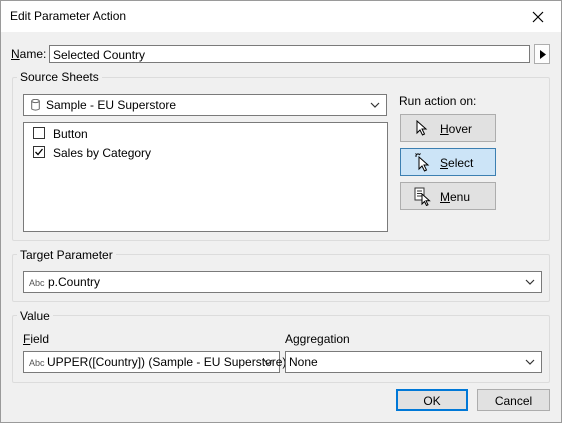 The image size is (562, 423). Describe the element at coordinates (35, 105) in the screenshot. I see `database-icon` at that location.